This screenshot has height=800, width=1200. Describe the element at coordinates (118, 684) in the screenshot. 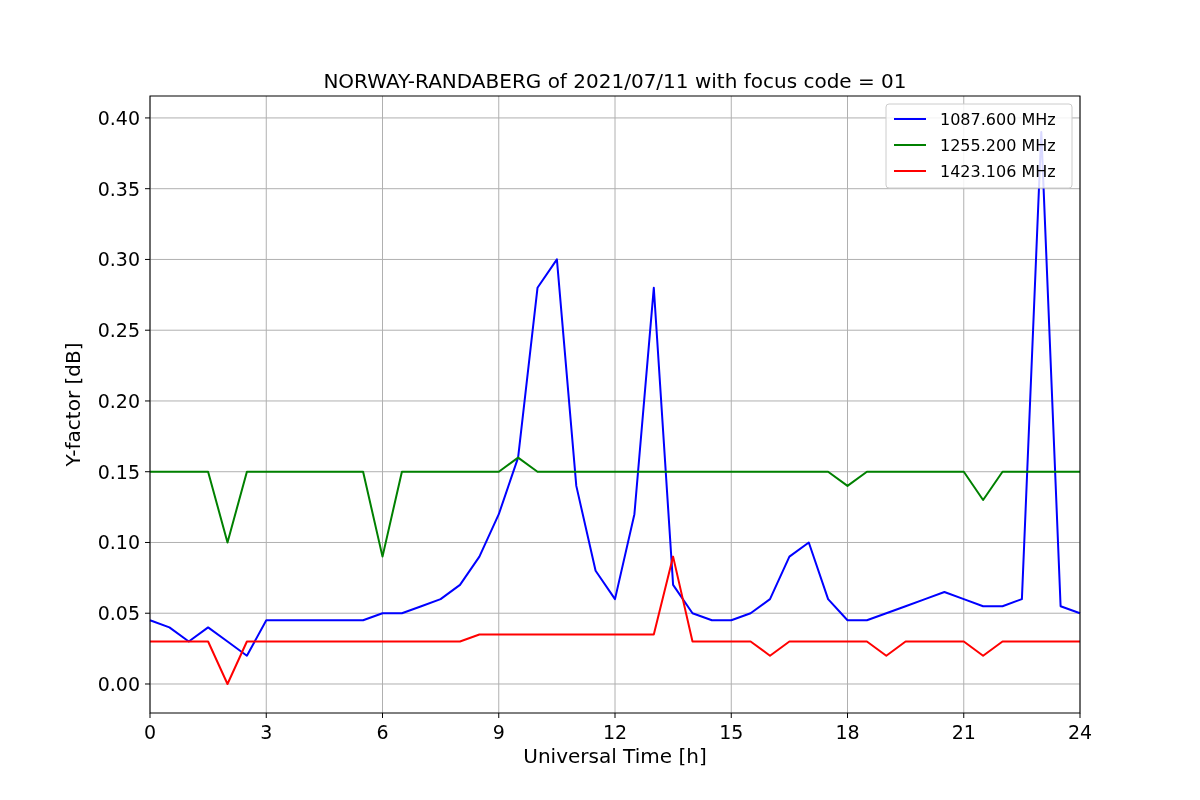

I see `tick-label: 0.00` at that location.